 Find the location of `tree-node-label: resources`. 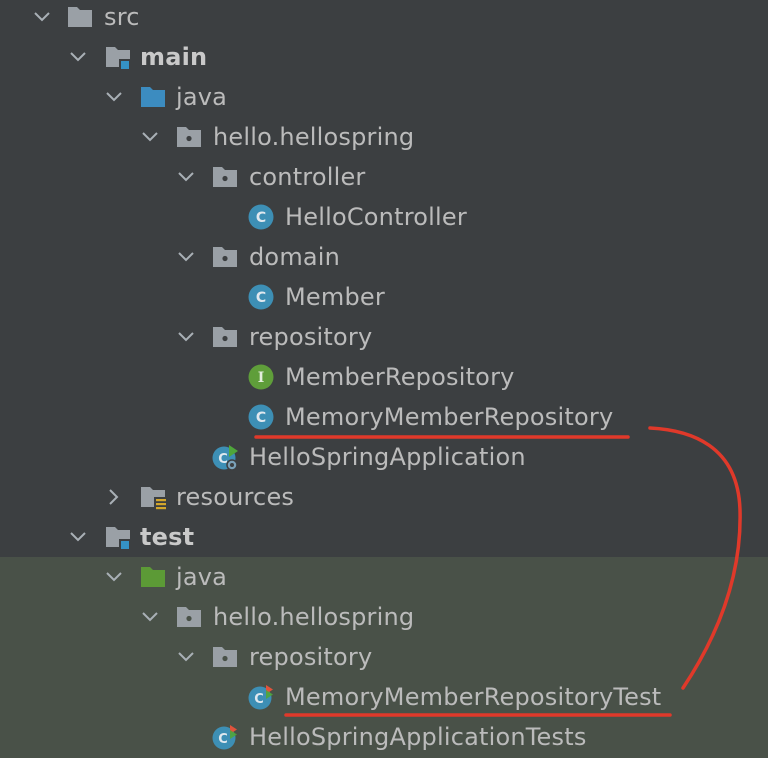

tree-node-label: resources is located at coordinates (235, 497).